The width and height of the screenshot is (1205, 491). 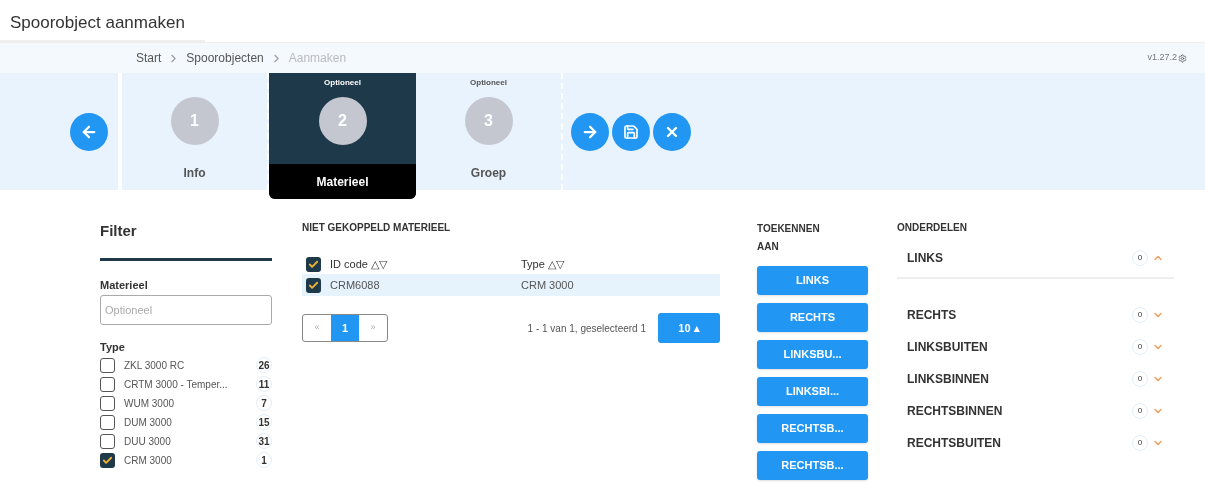 I want to click on save-button, so click(x=631, y=131).